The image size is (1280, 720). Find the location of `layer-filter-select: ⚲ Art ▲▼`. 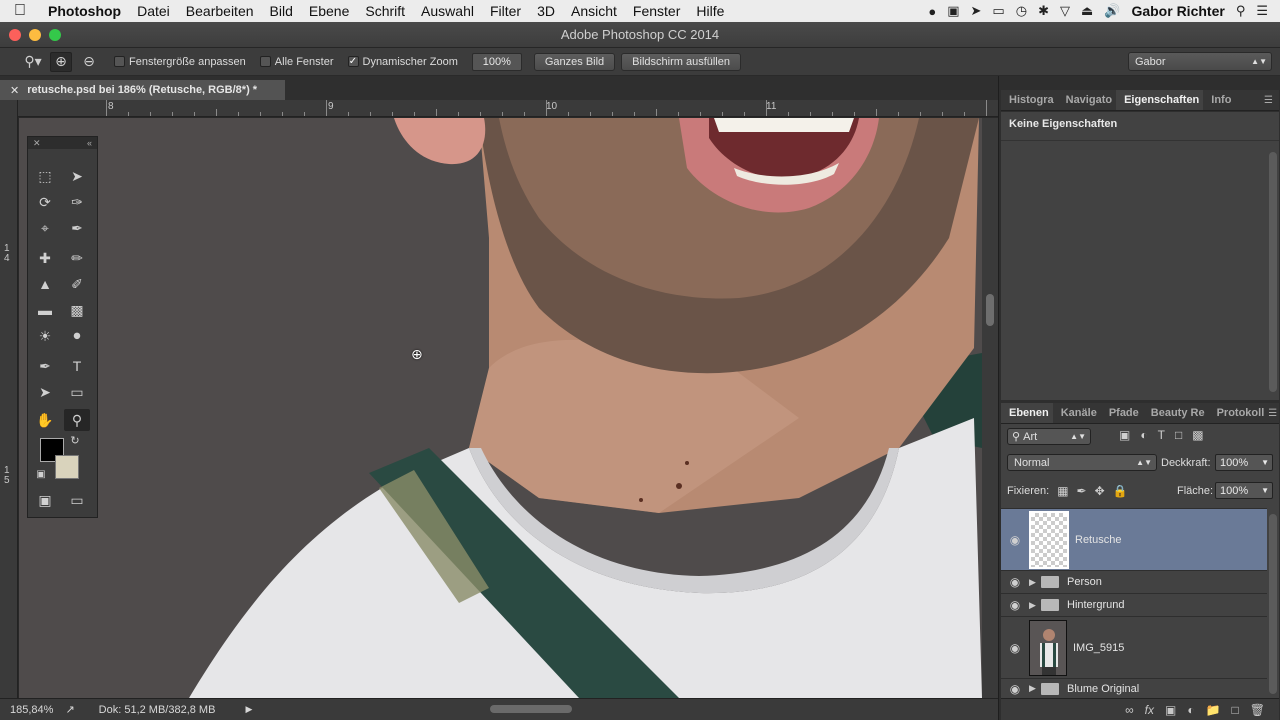

layer-filter-select: ⚲ Art ▲▼ is located at coordinates (1049, 436).